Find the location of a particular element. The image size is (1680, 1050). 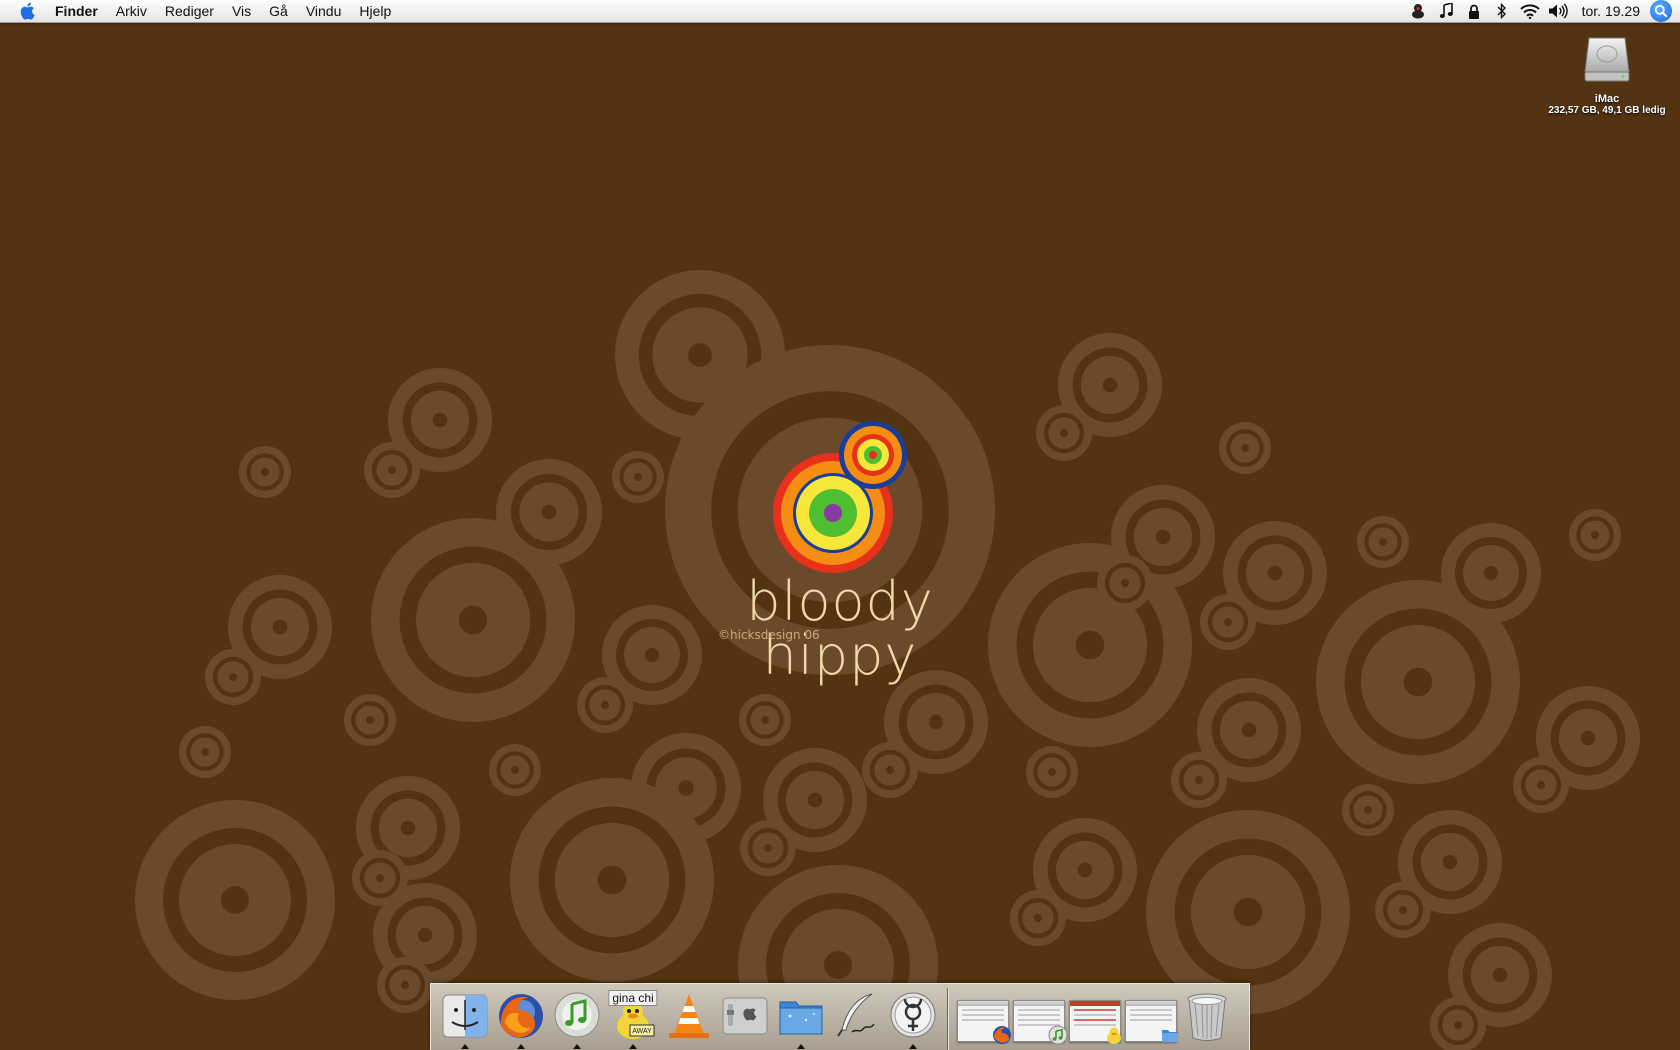

finder-icon is located at coordinates (465, 1016).